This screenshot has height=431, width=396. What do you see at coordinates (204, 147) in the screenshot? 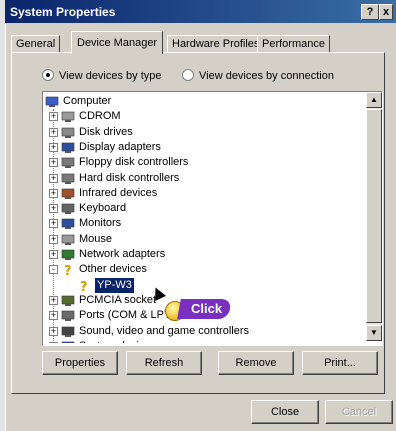
I see `tree-item-display-adapters: + Display adapters` at bounding box center [204, 147].